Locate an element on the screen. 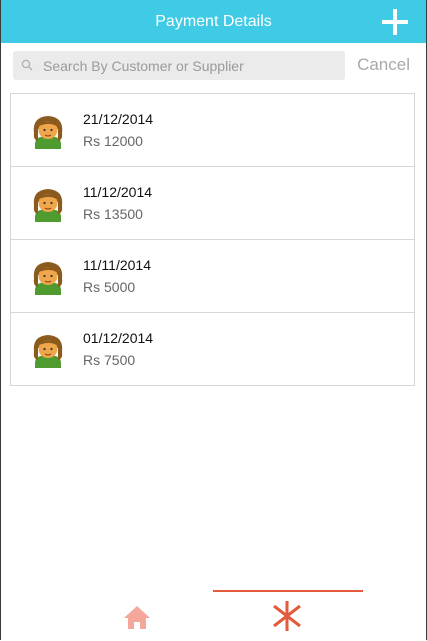  payment-amount: Rs 7500 is located at coordinates (109, 360).